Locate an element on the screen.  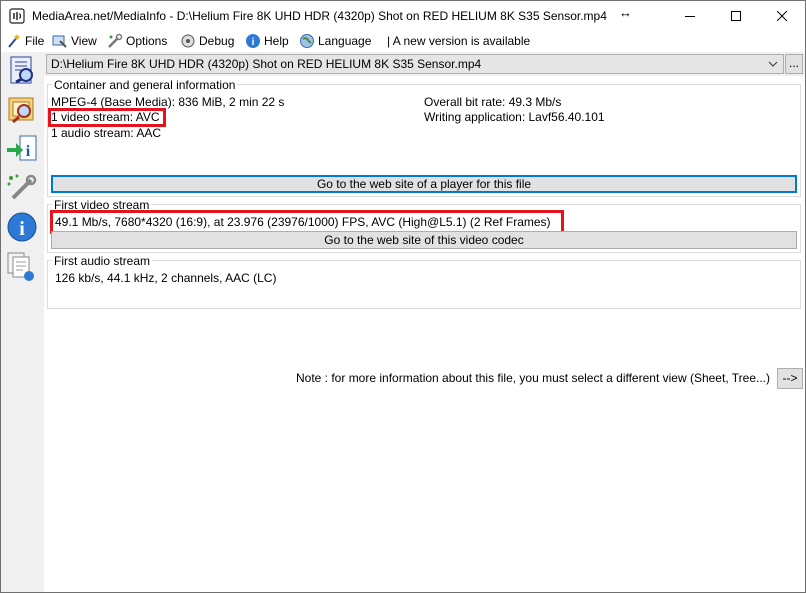
menu-options-label: Options is located at coordinates (147, 41).